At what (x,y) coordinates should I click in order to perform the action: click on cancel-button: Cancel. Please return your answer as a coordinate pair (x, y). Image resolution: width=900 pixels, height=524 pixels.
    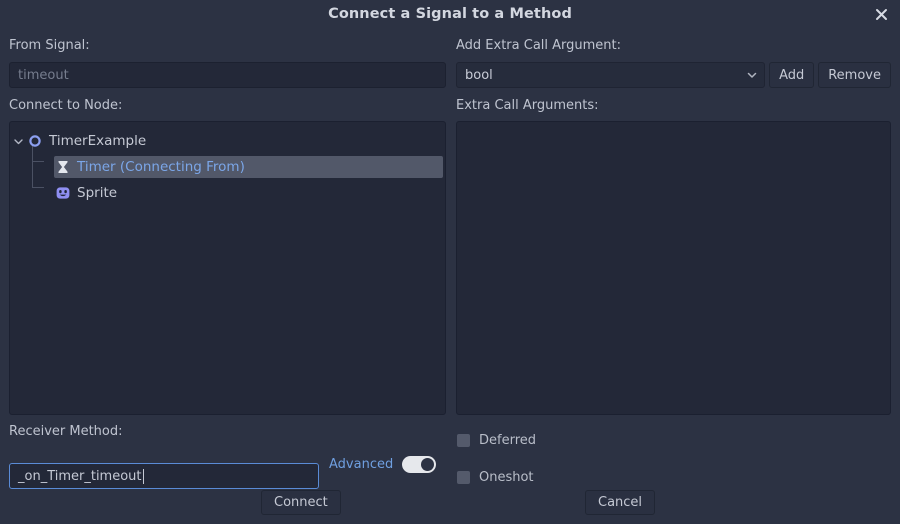
    Looking at the image, I should click on (620, 502).